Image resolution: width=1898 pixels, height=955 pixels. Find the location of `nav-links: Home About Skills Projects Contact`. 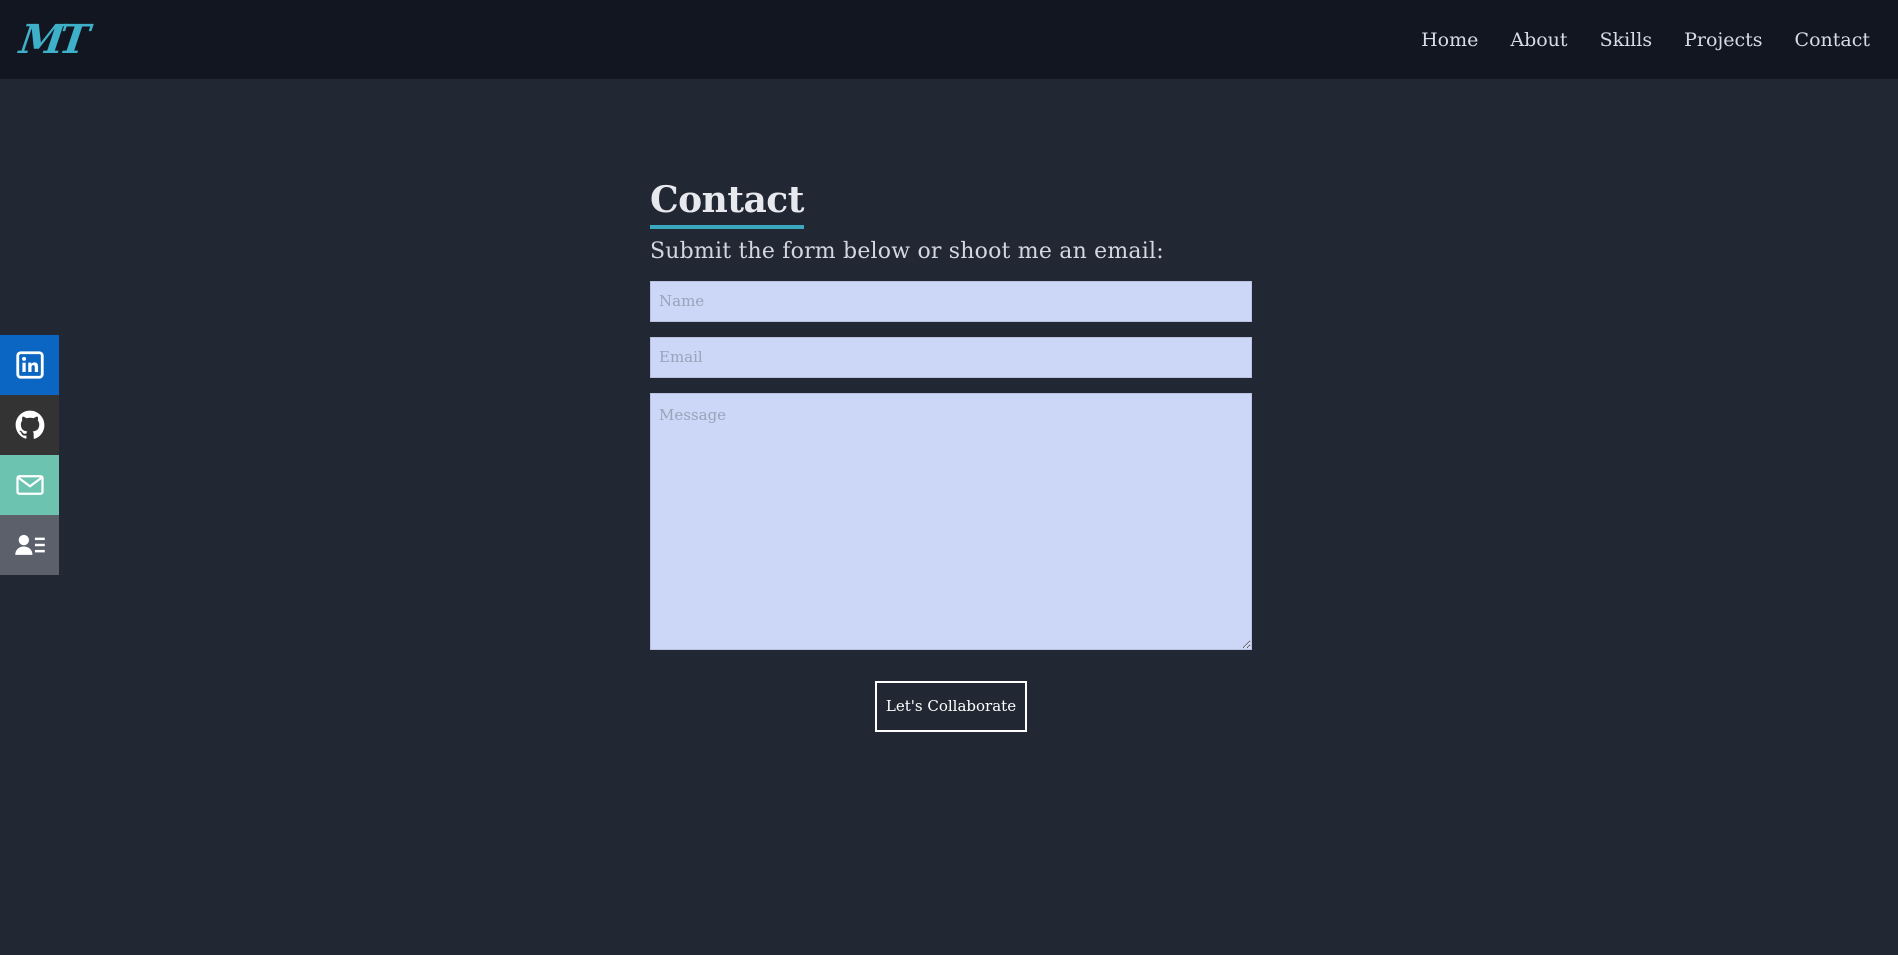

nav-links: Home About Skills Projects Contact is located at coordinates (1645, 40).